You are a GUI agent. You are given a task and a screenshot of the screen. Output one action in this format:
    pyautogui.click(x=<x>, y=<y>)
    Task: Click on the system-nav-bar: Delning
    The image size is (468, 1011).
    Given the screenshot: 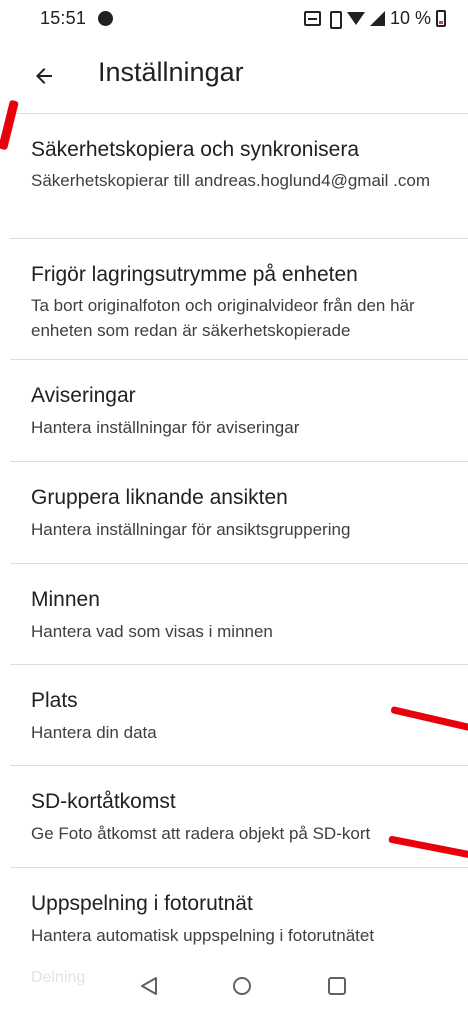 What is the action you would take?
    pyautogui.click(x=234, y=990)
    